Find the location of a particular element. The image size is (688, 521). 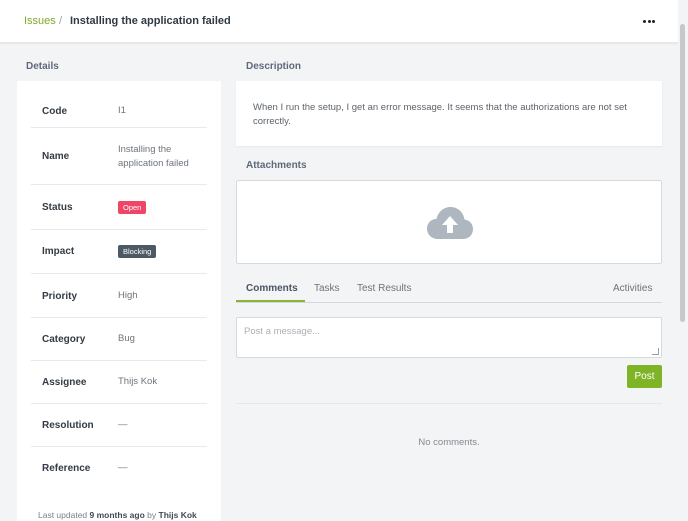

impact-badge: Blocking is located at coordinates (137, 251).